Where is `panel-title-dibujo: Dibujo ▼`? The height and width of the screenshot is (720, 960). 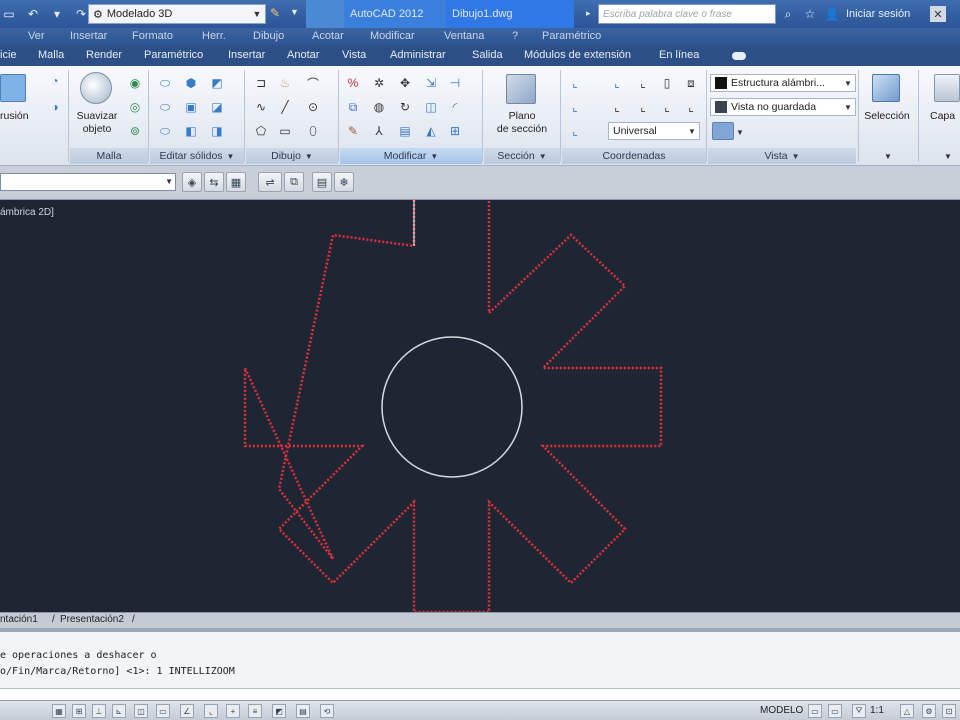 panel-title-dibujo: Dibujo ▼ is located at coordinates (292, 156).